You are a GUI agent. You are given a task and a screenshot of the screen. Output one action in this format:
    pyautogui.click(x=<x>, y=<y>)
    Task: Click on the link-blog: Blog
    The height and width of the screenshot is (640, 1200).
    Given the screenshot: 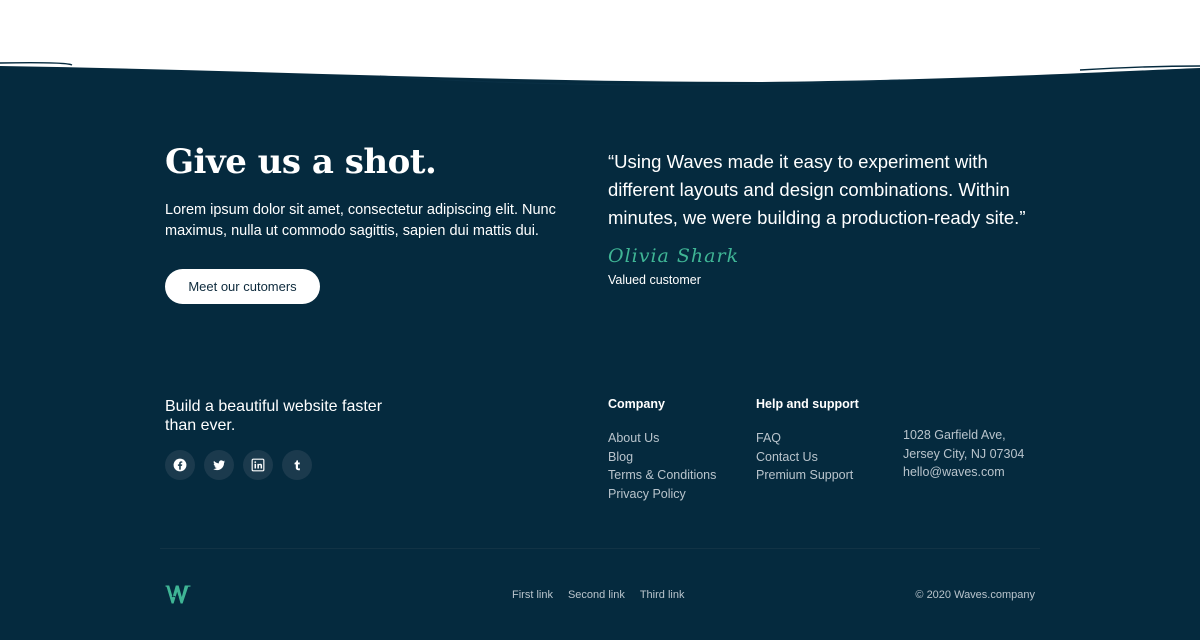 What is the action you would take?
    pyautogui.click(x=620, y=457)
    